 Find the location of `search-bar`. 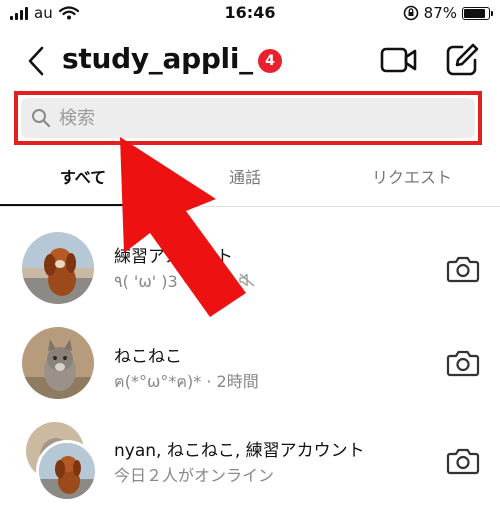

search-bar is located at coordinates (248, 118).